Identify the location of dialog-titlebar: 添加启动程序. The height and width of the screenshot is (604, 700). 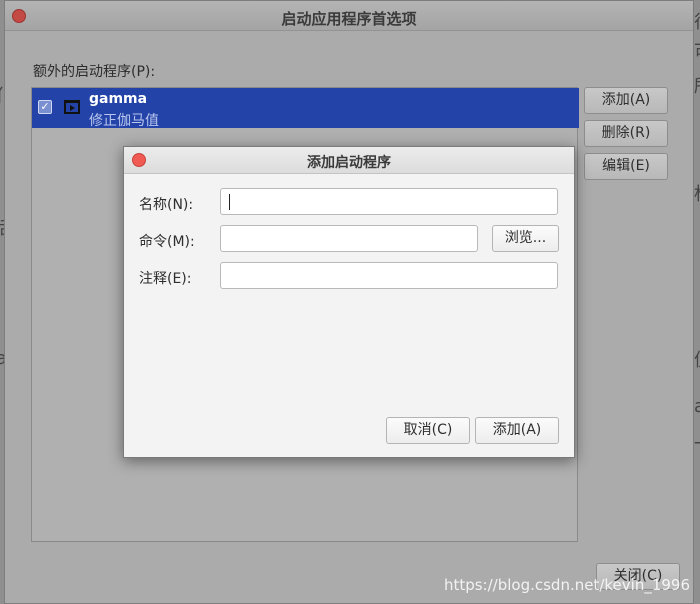
(349, 160).